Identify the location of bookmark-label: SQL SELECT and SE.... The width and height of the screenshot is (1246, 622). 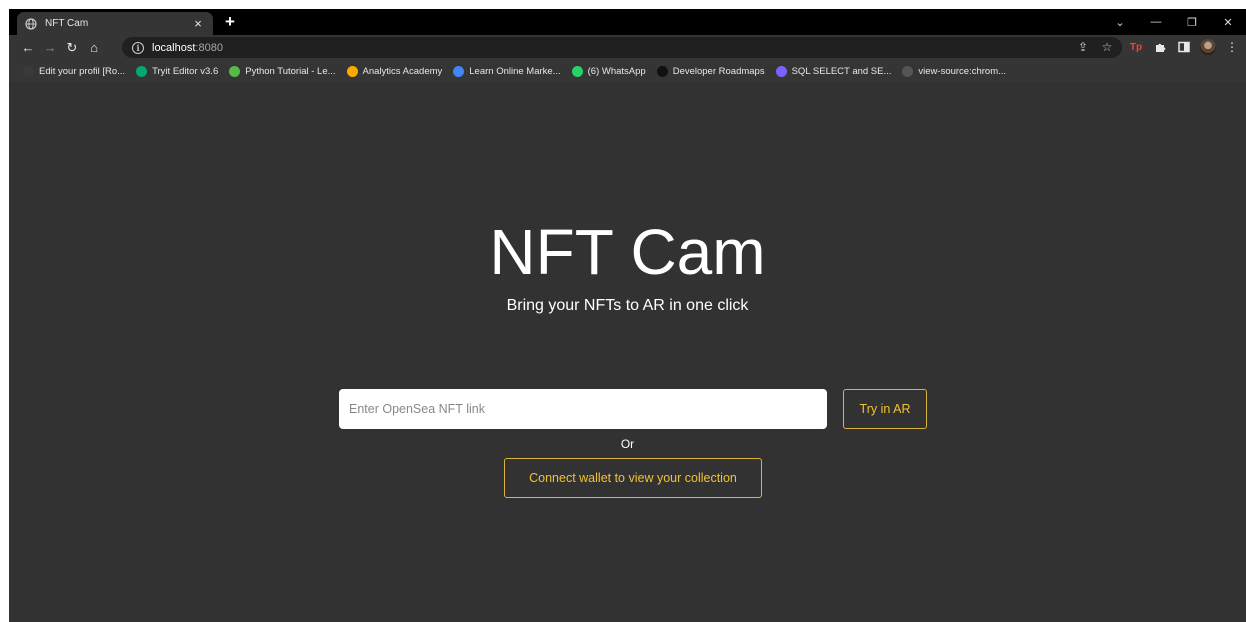
(841, 71).